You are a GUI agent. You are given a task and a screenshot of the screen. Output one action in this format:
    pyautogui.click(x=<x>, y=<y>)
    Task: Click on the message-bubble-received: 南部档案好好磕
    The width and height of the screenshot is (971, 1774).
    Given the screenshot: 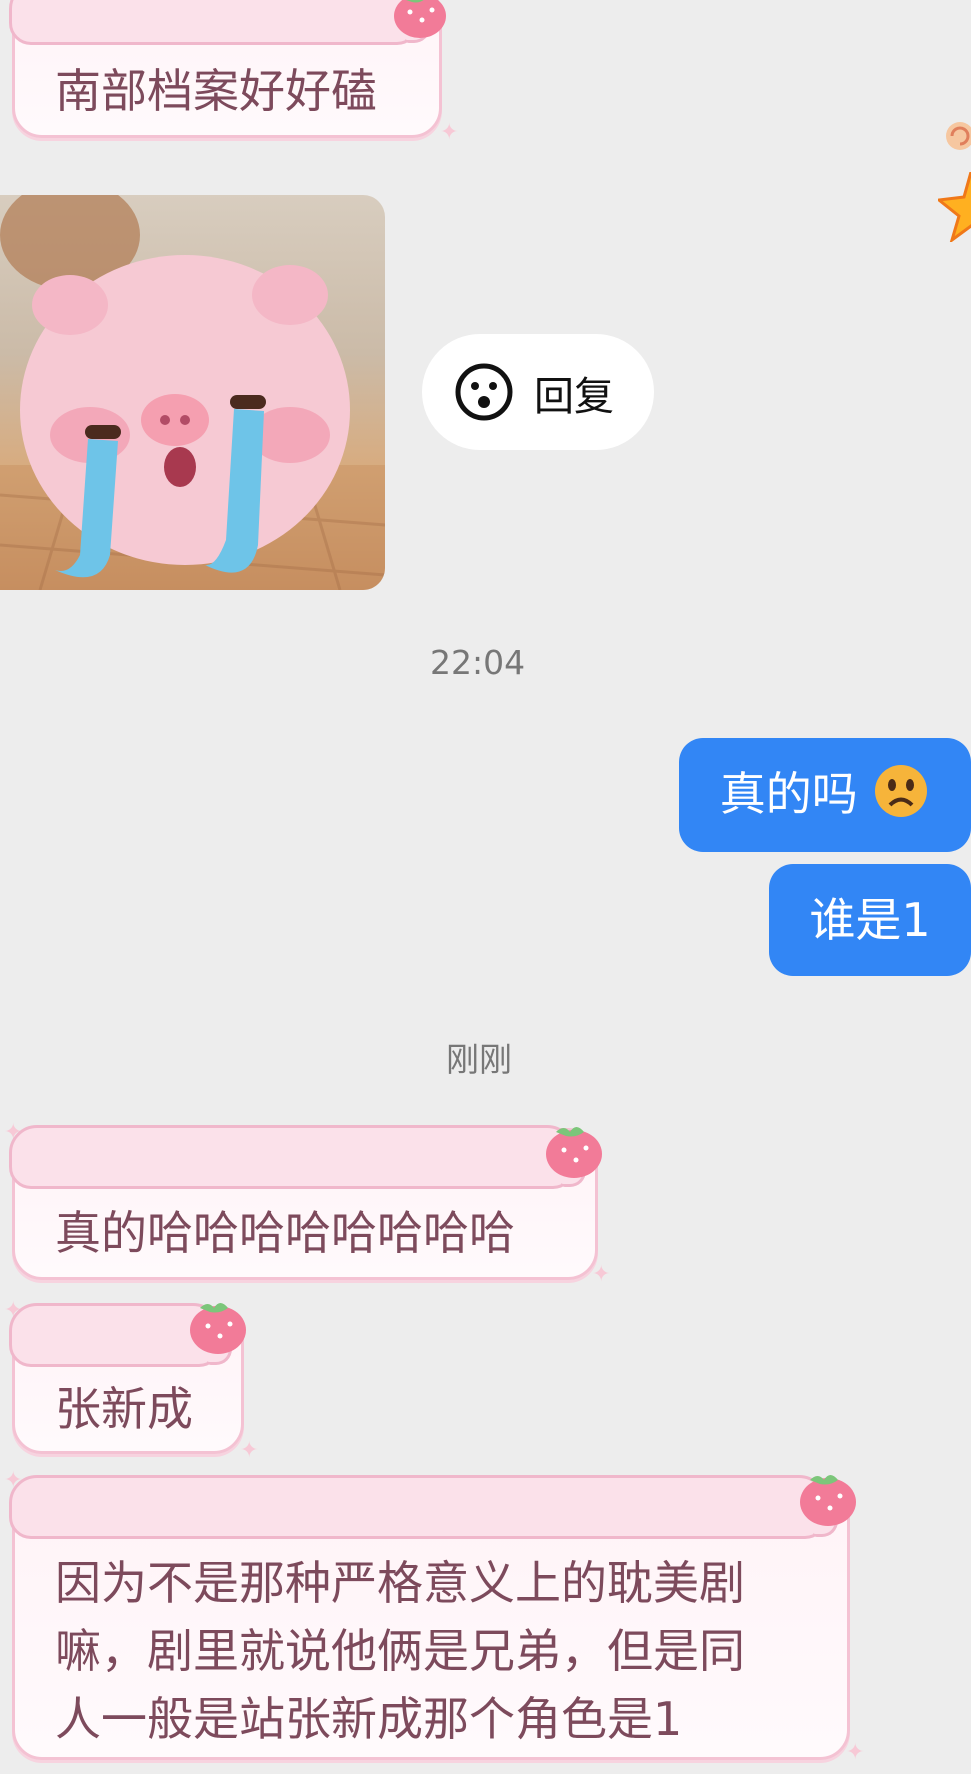 What is the action you would take?
    pyautogui.click(x=225, y=69)
    